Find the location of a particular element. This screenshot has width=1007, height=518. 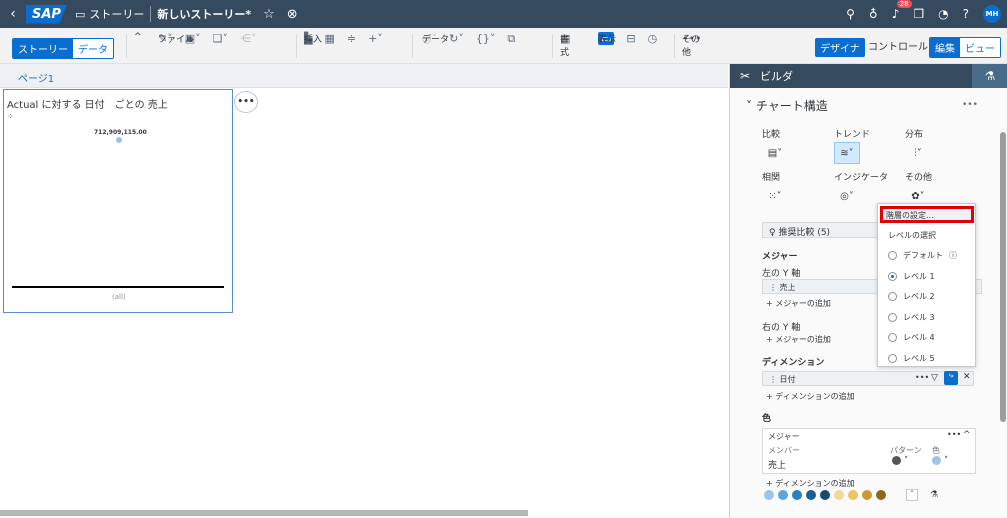

bar-chart-icon: ▤˅ is located at coordinates (775, 153).